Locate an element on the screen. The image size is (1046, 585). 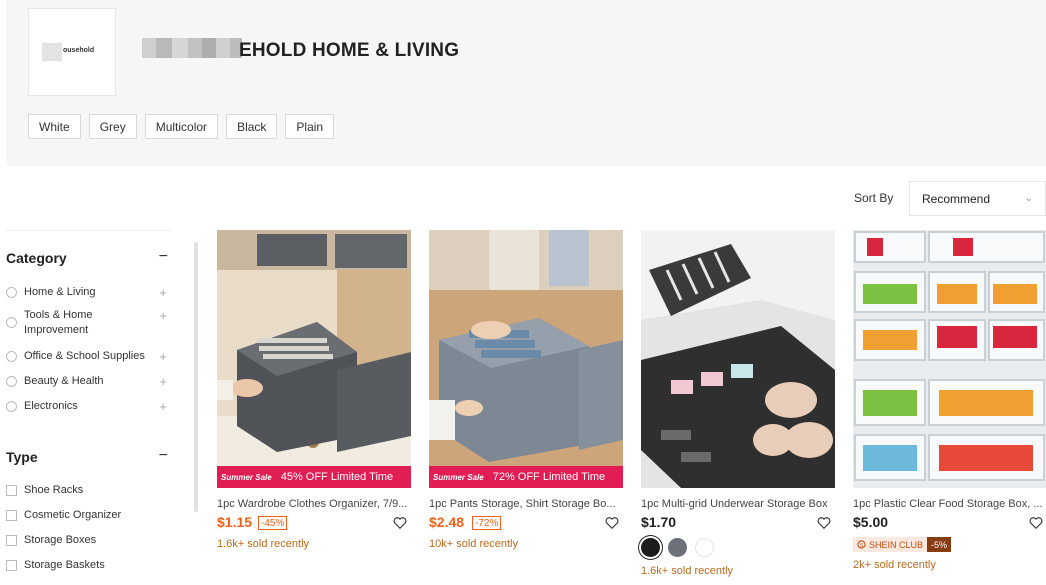
logo-mark is located at coordinates (52, 52).